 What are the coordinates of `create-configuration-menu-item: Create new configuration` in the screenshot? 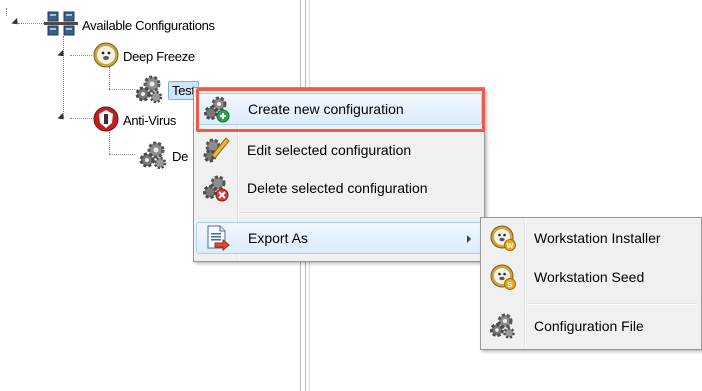 It's located at (339, 109).